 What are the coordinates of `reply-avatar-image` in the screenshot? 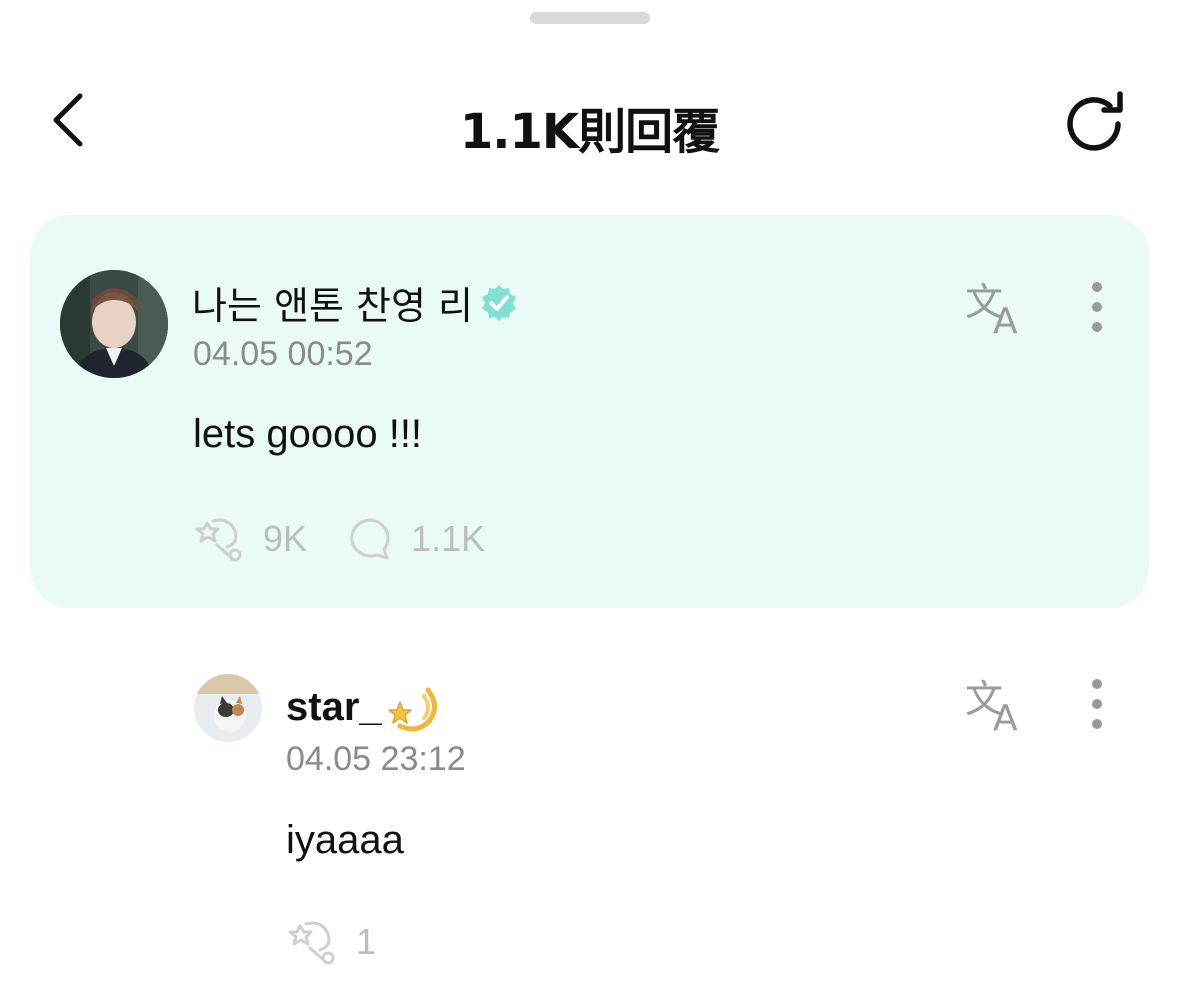 It's located at (228, 708).